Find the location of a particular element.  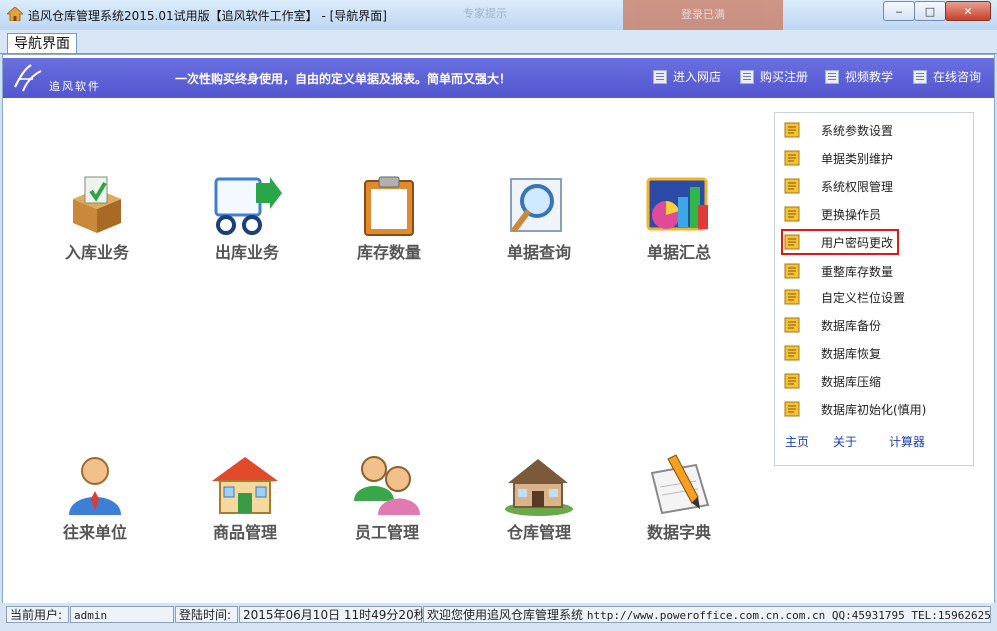

module-label: 入库业务 is located at coordinates (96, 252).